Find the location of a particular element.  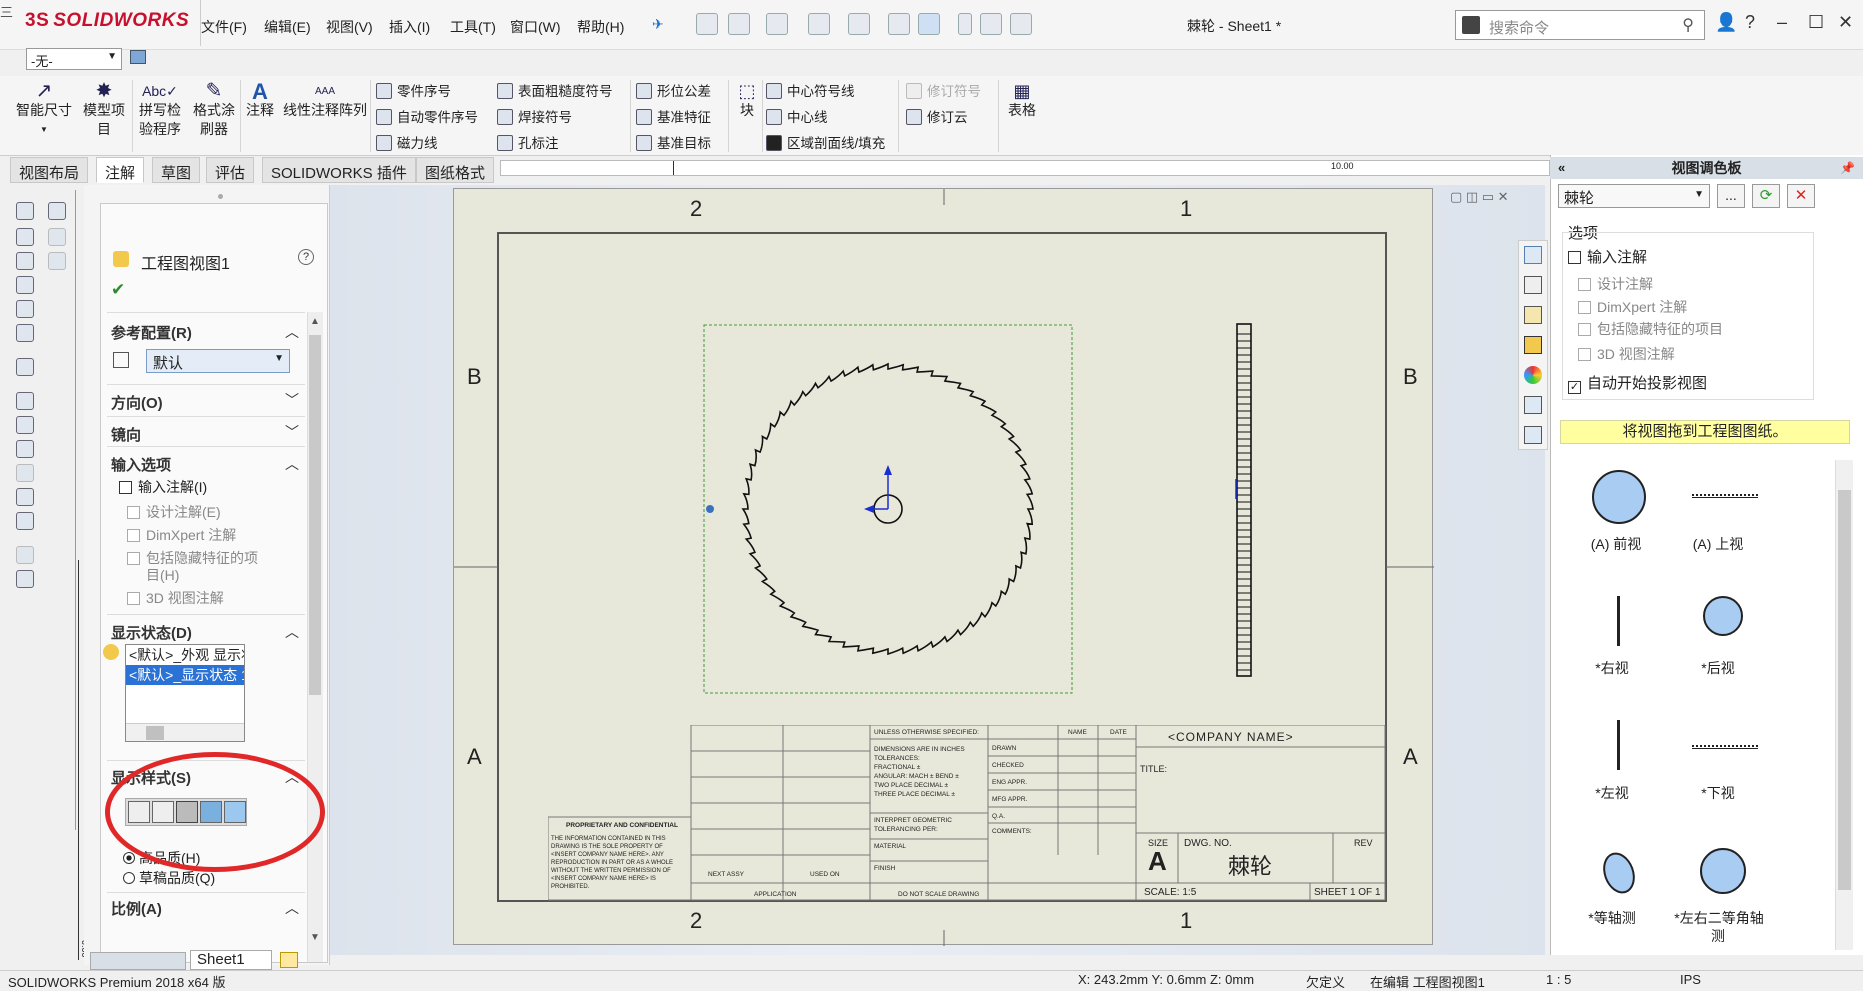

display-state-item: <默认>_外观 显示状 is located at coordinates (185, 655).